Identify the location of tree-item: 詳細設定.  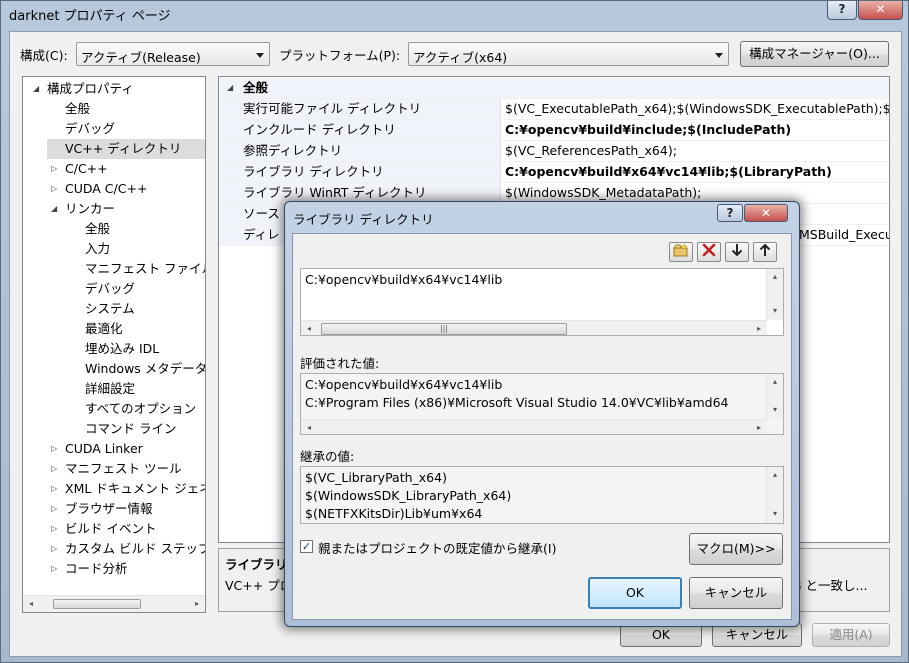
(114, 389).